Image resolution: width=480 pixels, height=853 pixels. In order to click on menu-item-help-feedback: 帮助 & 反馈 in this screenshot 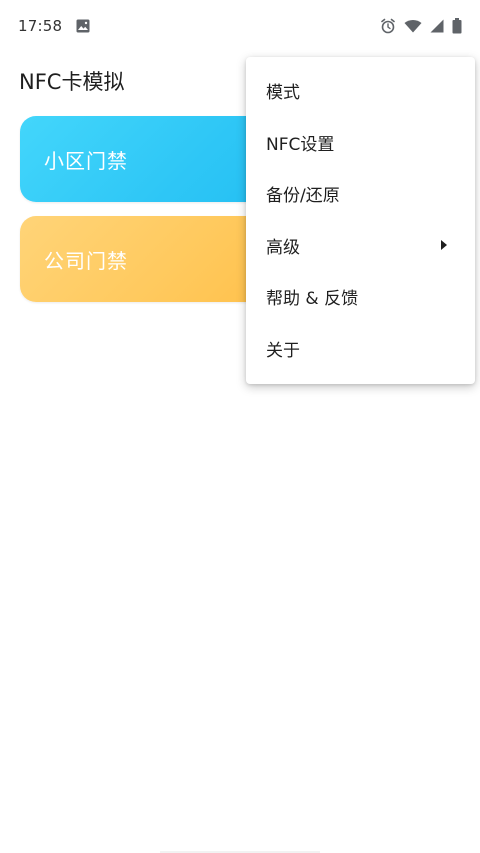, I will do `click(360, 297)`.